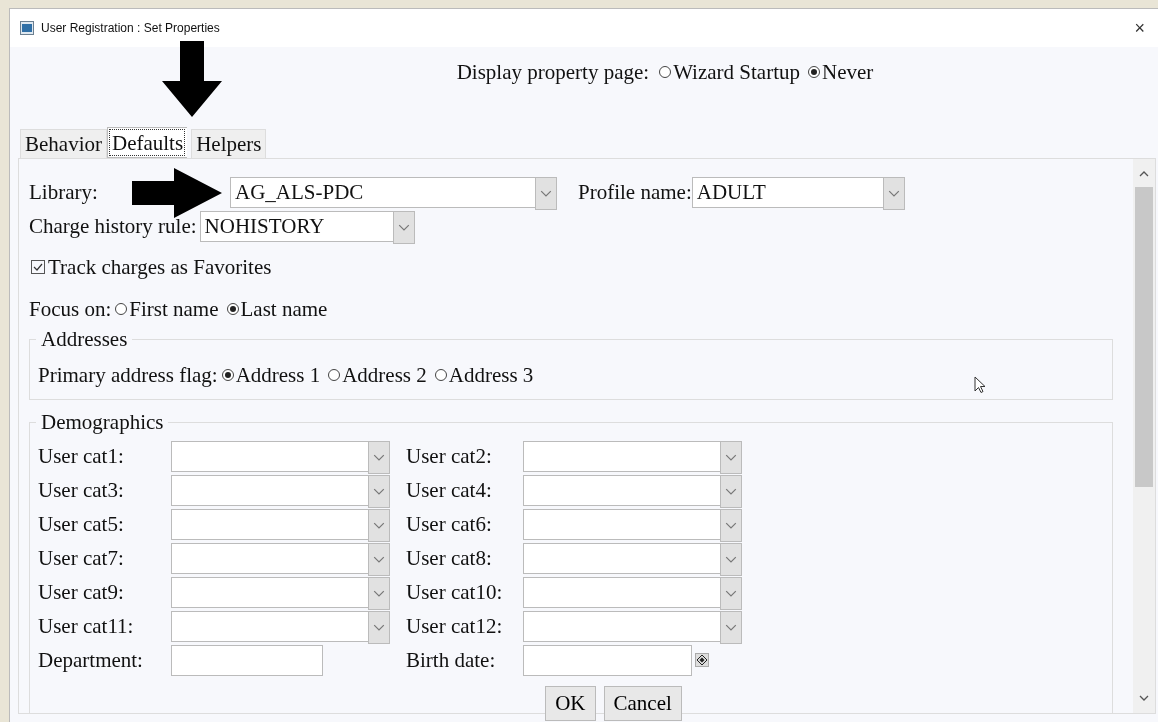  Describe the element at coordinates (113, 226) in the screenshot. I see `field-label: Charge history rule:` at that location.